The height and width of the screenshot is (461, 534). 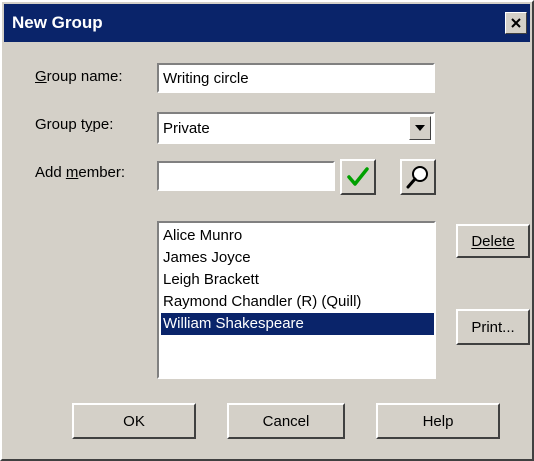 I want to click on chevron-down-icon, so click(x=420, y=128).